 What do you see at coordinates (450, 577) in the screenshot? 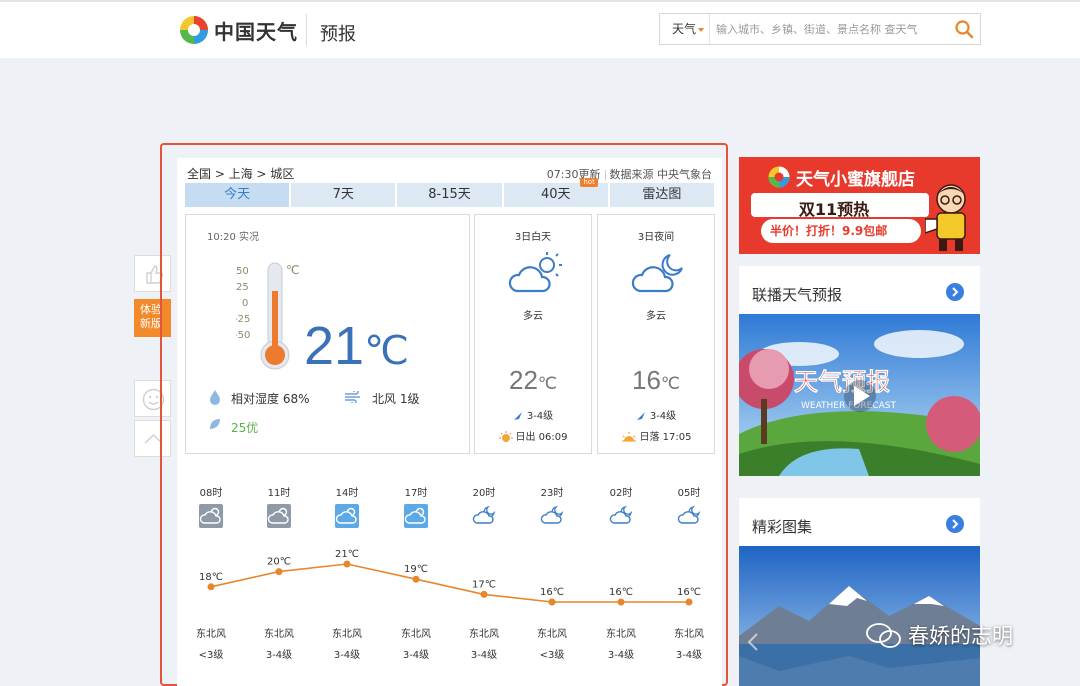
I see `temperature-line-chart: 18℃ 20℃ 21℃ 19℃ 17℃ 16℃ 16℃ 16℃` at bounding box center [450, 577].